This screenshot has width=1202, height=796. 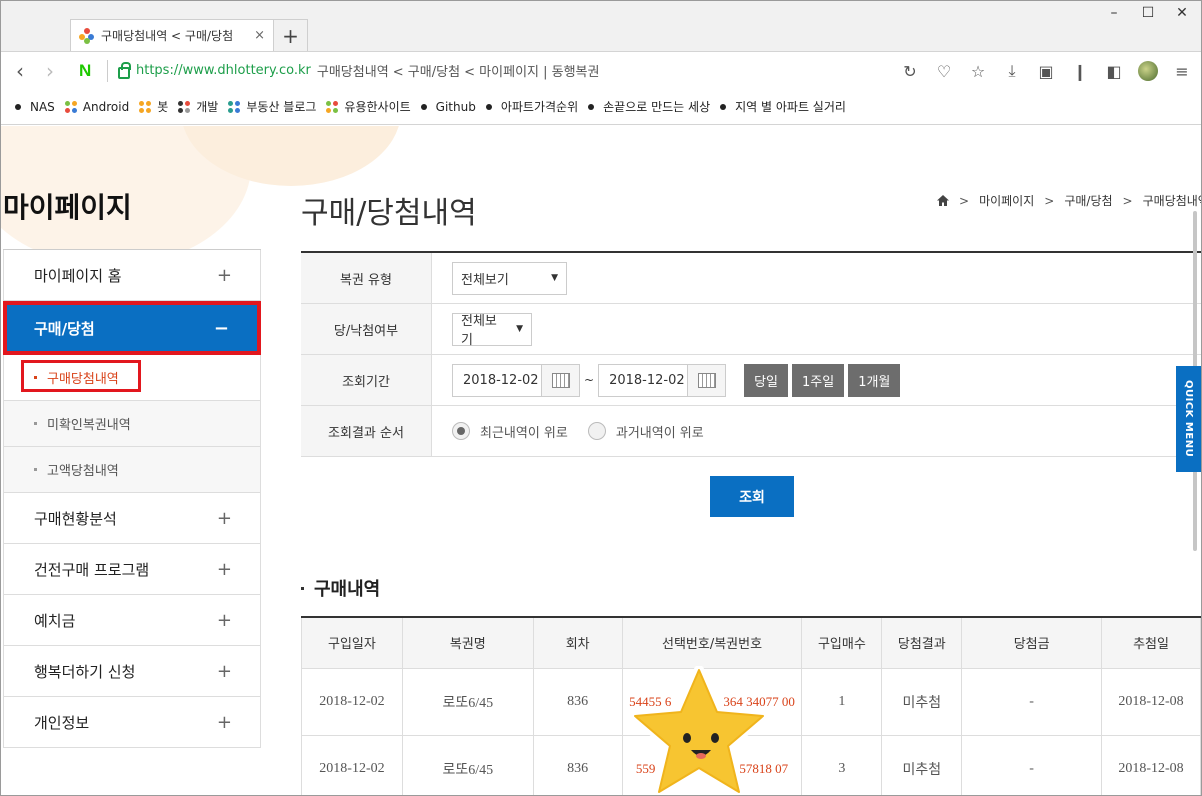 What do you see at coordinates (1182, 13) in the screenshot?
I see `close-window-icon: ✕` at bounding box center [1182, 13].